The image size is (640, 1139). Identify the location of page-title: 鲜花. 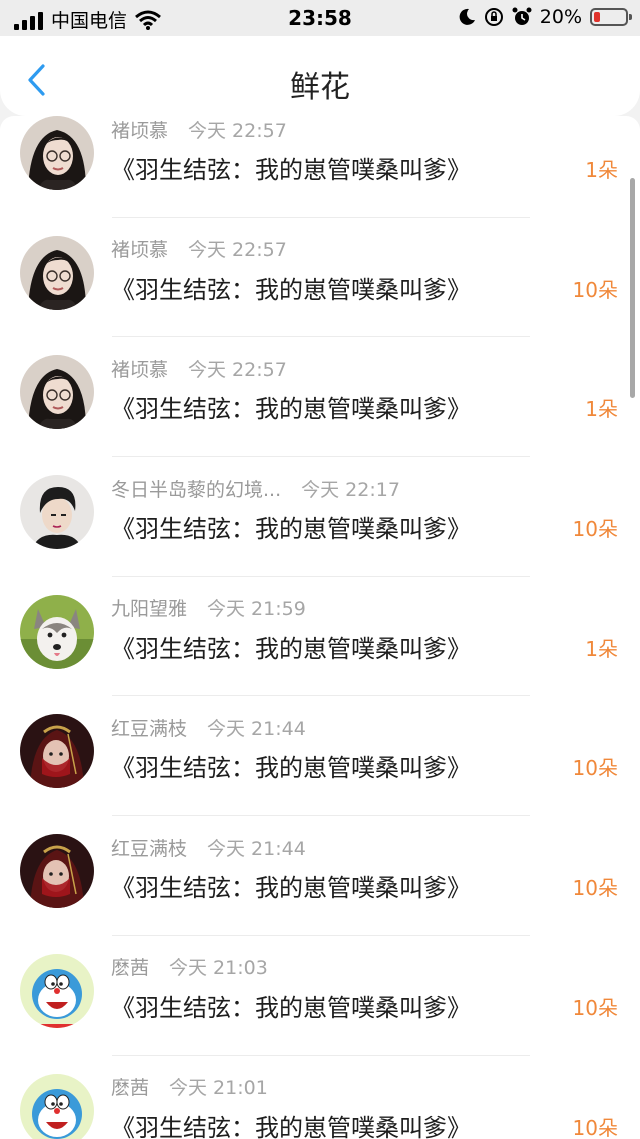
(320, 87).